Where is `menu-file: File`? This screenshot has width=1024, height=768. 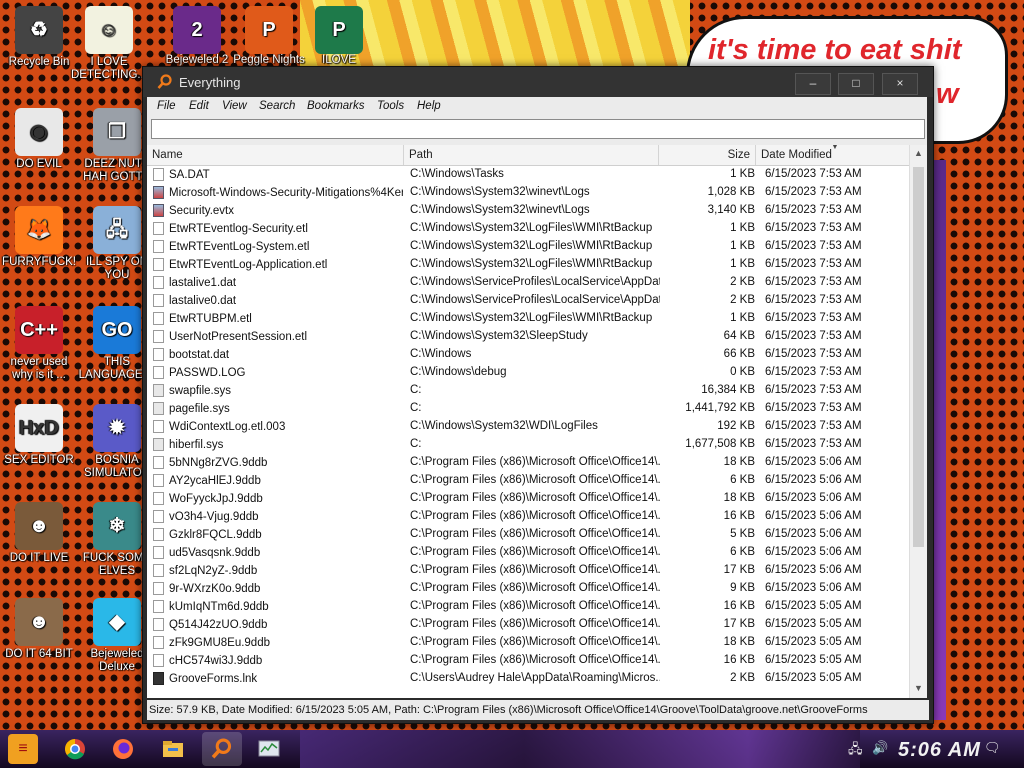 menu-file: File is located at coordinates (166, 106).